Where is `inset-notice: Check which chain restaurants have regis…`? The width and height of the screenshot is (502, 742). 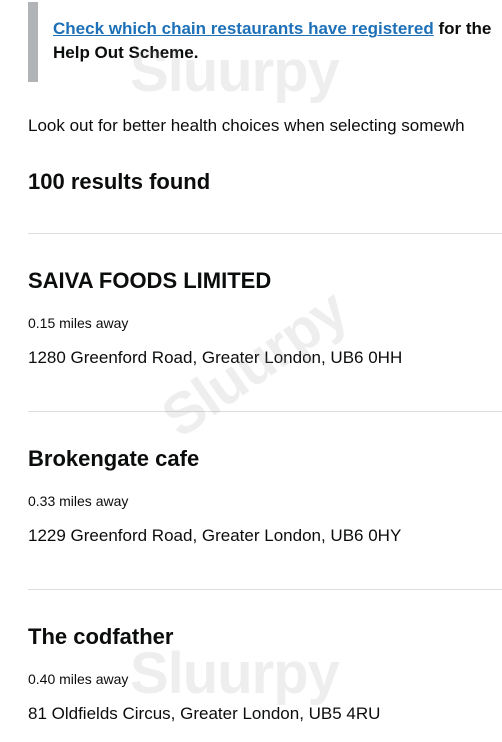 inset-notice: Check which chain restaurants have regis… is located at coordinates (265, 42).